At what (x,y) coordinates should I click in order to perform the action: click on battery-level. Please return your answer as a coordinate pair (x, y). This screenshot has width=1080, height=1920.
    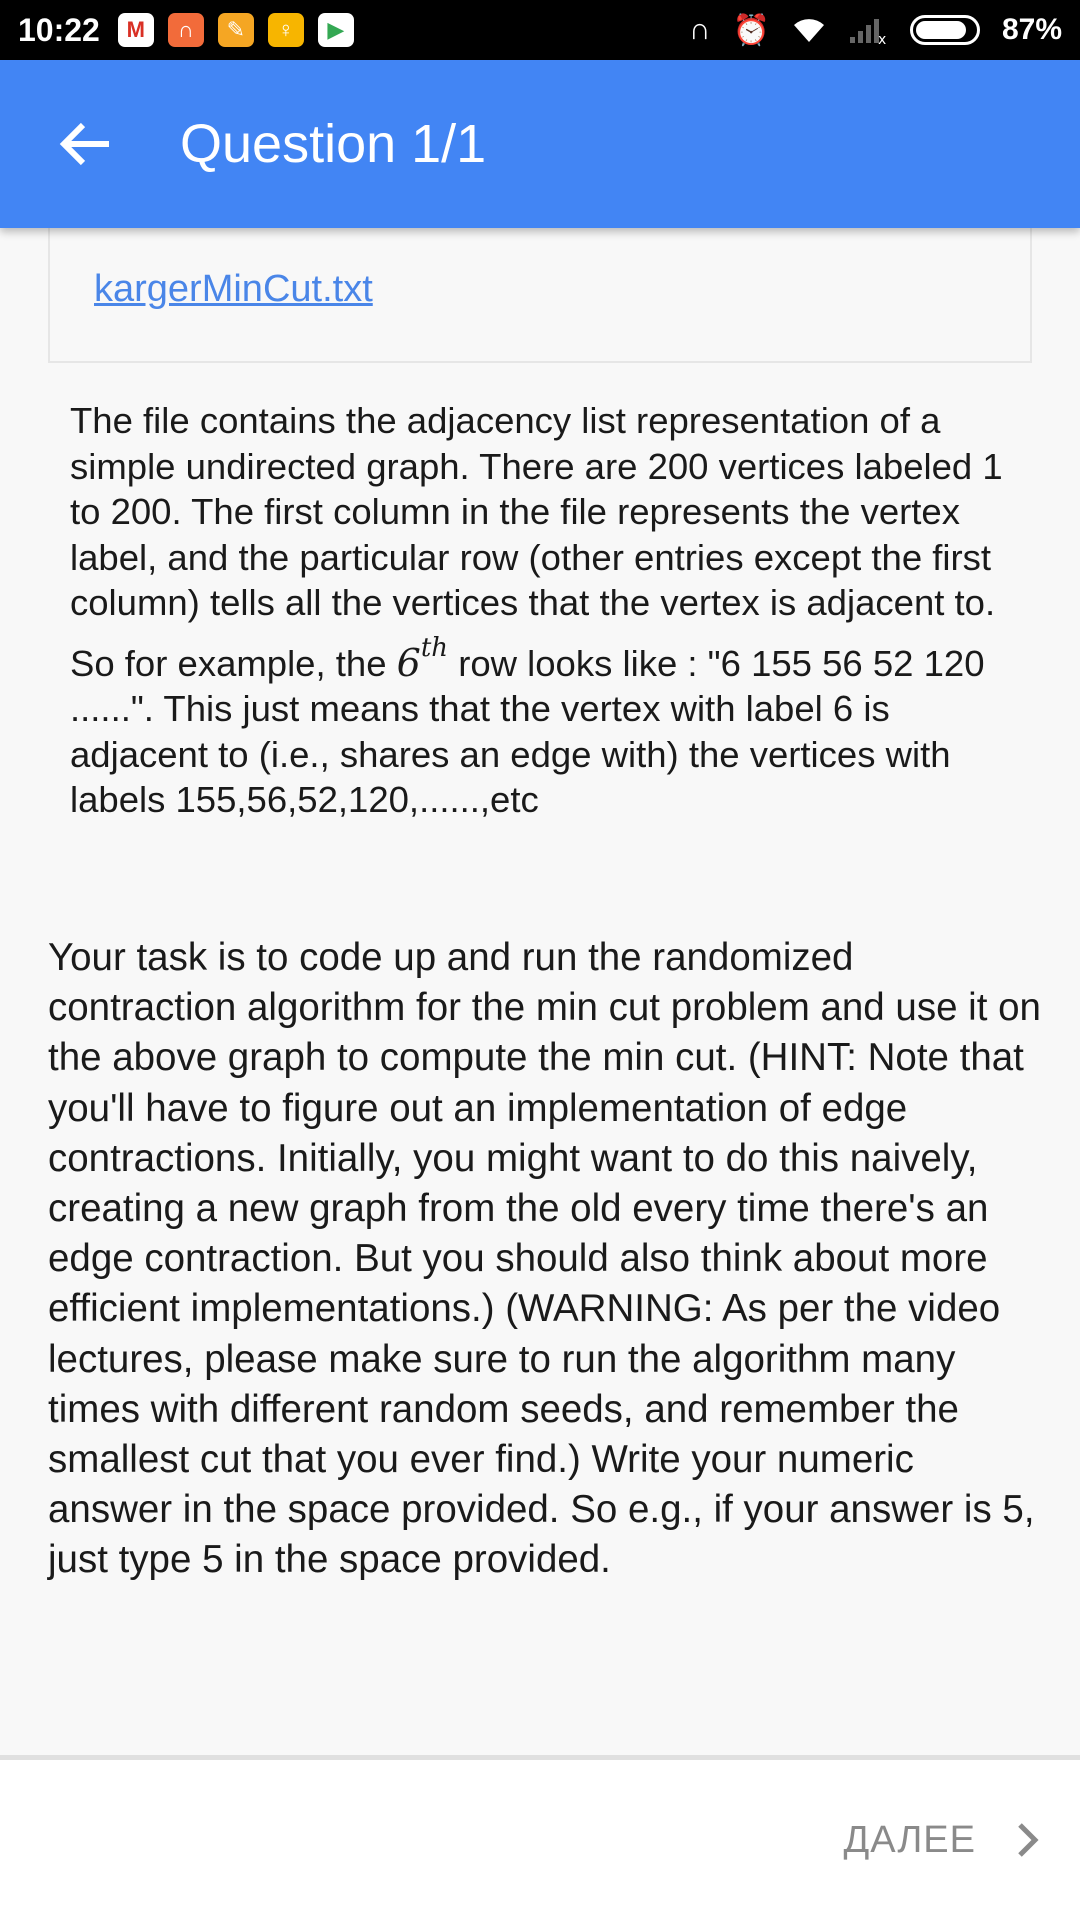
    Looking at the image, I should click on (941, 30).